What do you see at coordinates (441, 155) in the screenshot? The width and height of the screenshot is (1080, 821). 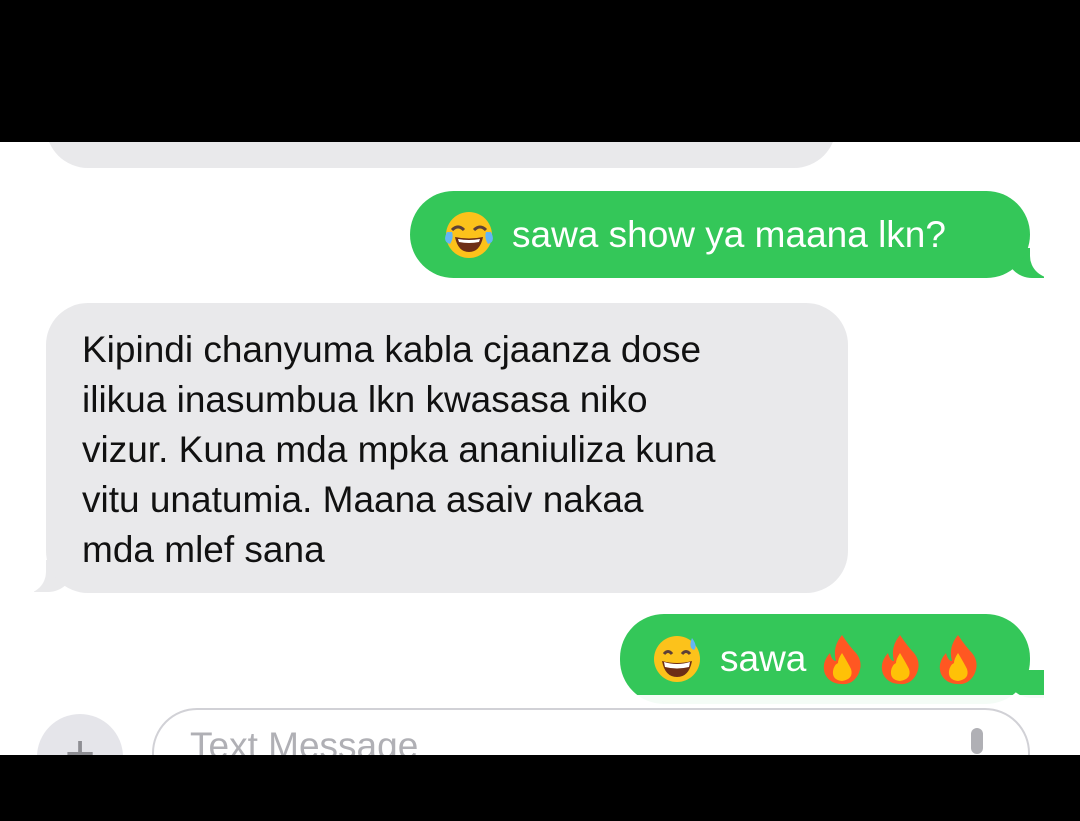 I see `partial-incoming-bubble` at bounding box center [441, 155].